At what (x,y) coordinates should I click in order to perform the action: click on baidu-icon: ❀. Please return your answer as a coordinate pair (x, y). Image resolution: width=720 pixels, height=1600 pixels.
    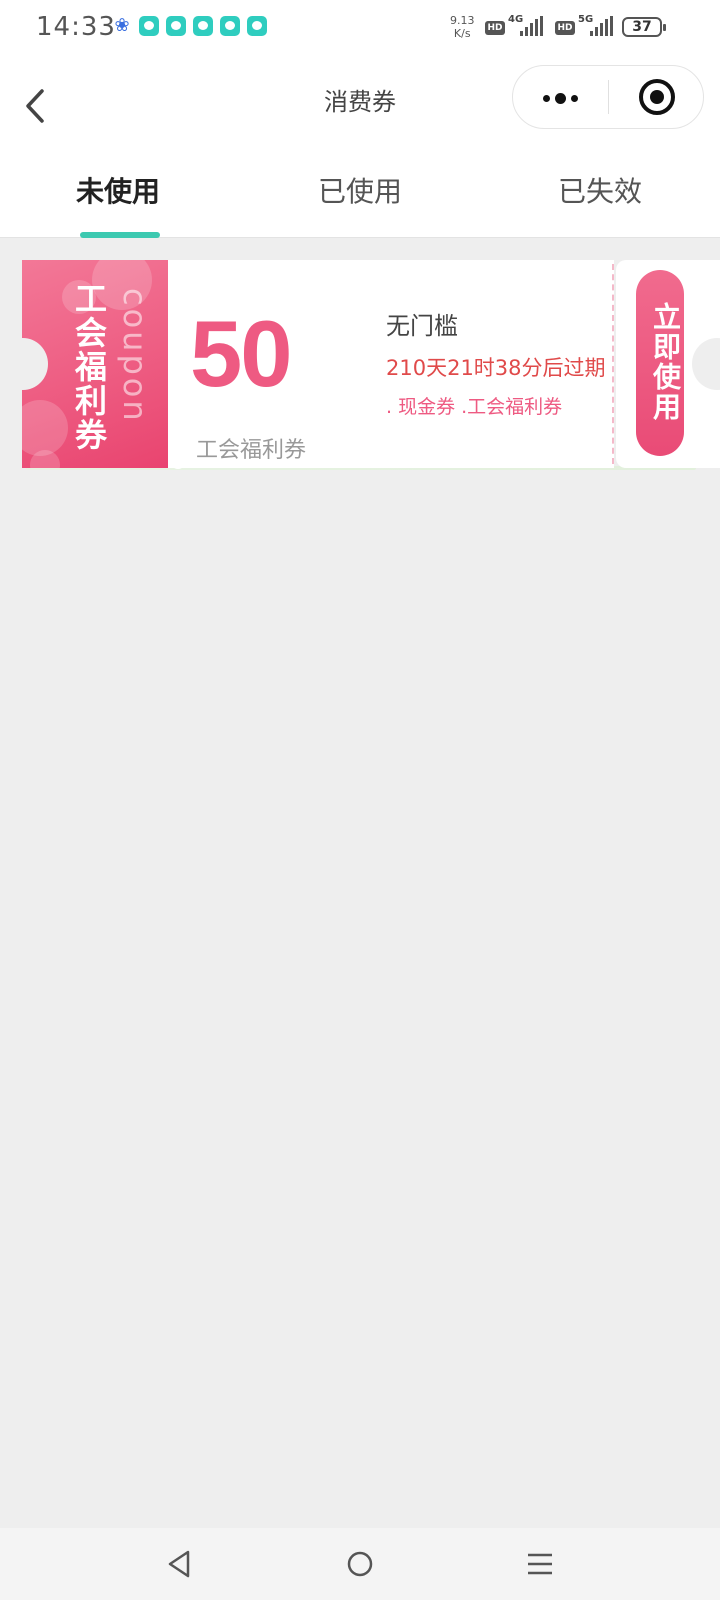
    Looking at the image, I should click on (122, 25).